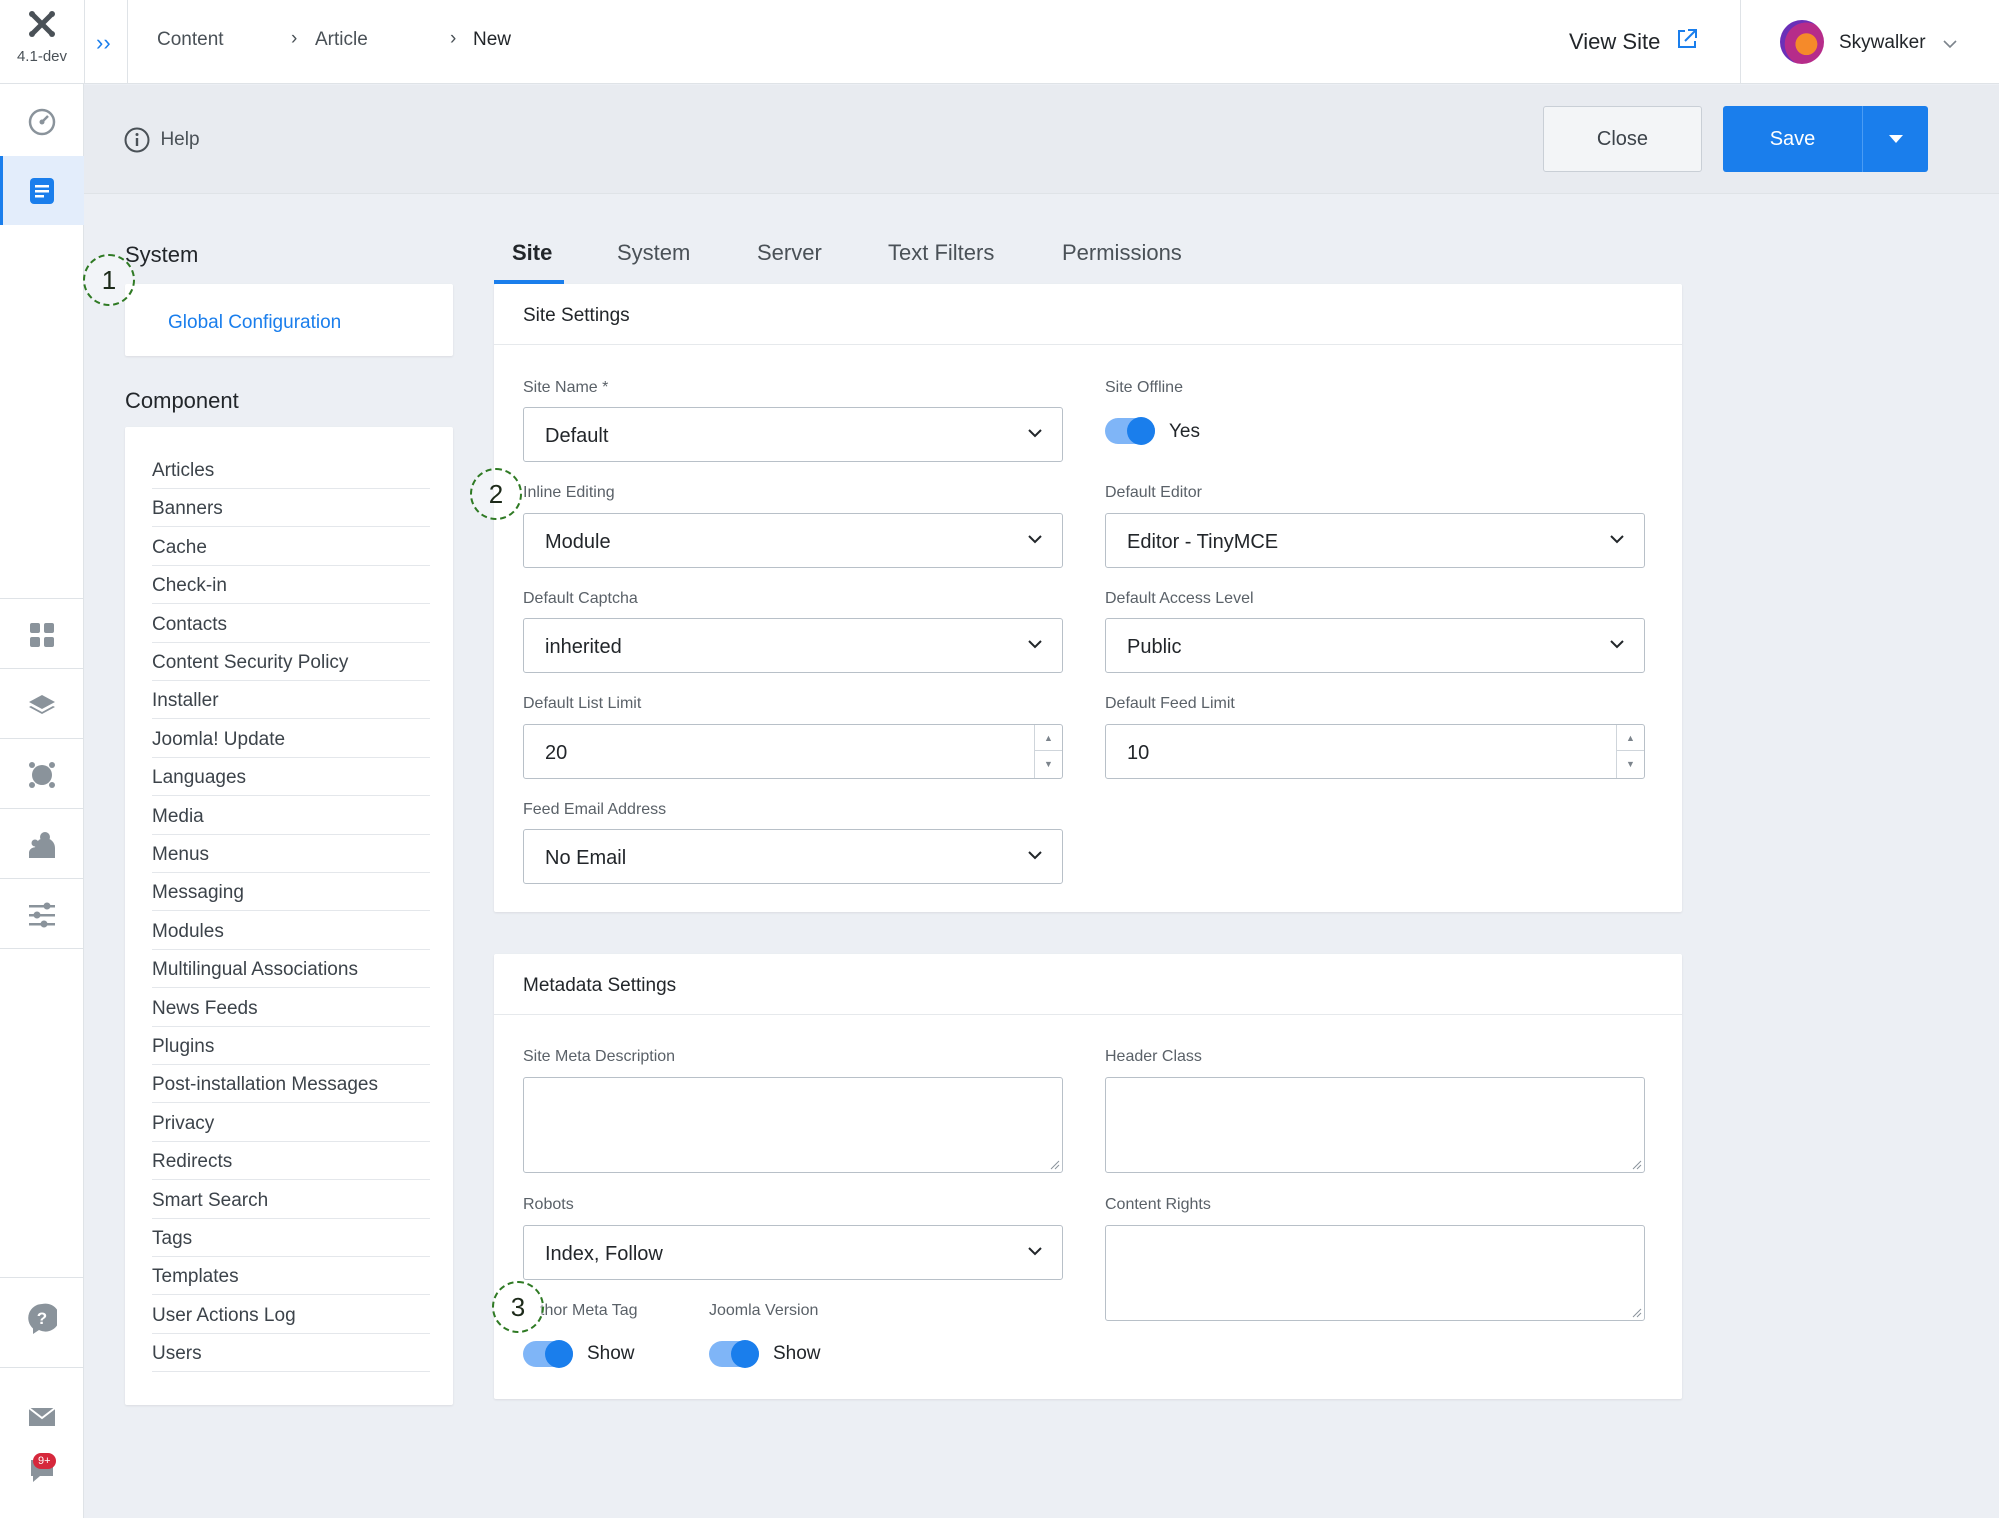 The width and height of the screenshot is (1999, 1518). Describe the element at coordinates (653, 253) in the screenshot. I see `tab-system: System` at that location.